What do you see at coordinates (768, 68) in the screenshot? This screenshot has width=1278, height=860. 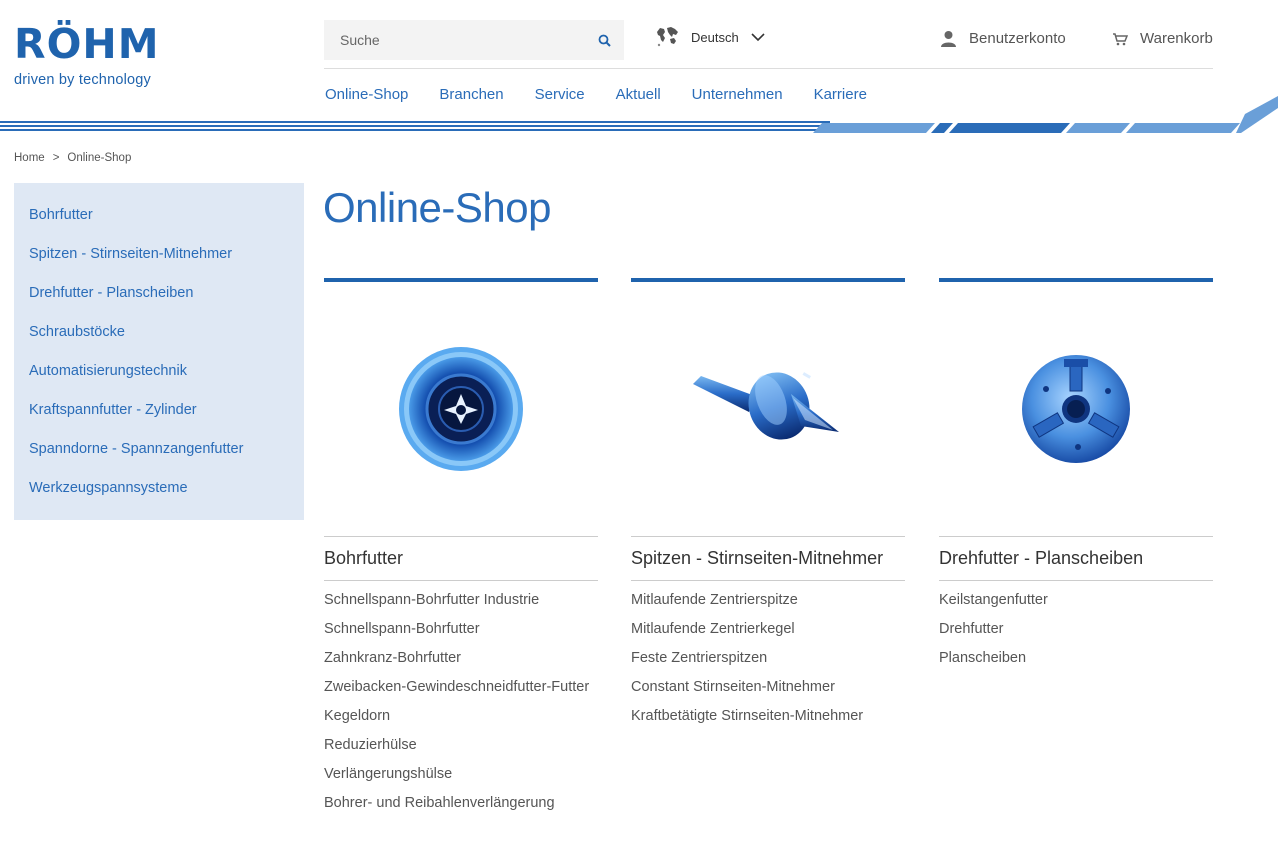 I see `header-divider` at bounding box center [768, 68].